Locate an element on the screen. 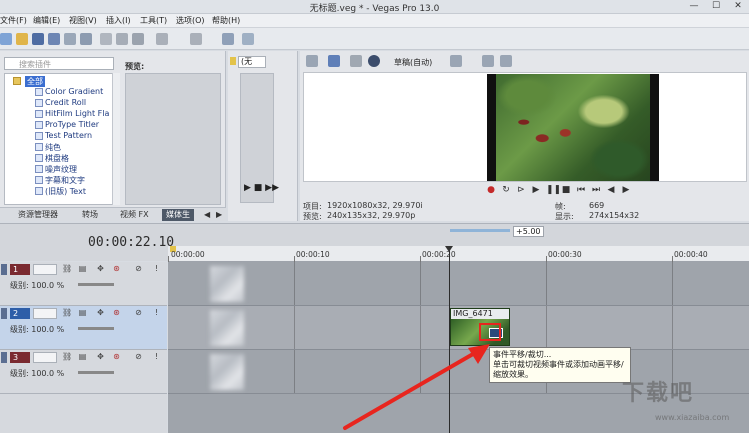  tab-transitions: 转场 is located at coordinates (90, 215).